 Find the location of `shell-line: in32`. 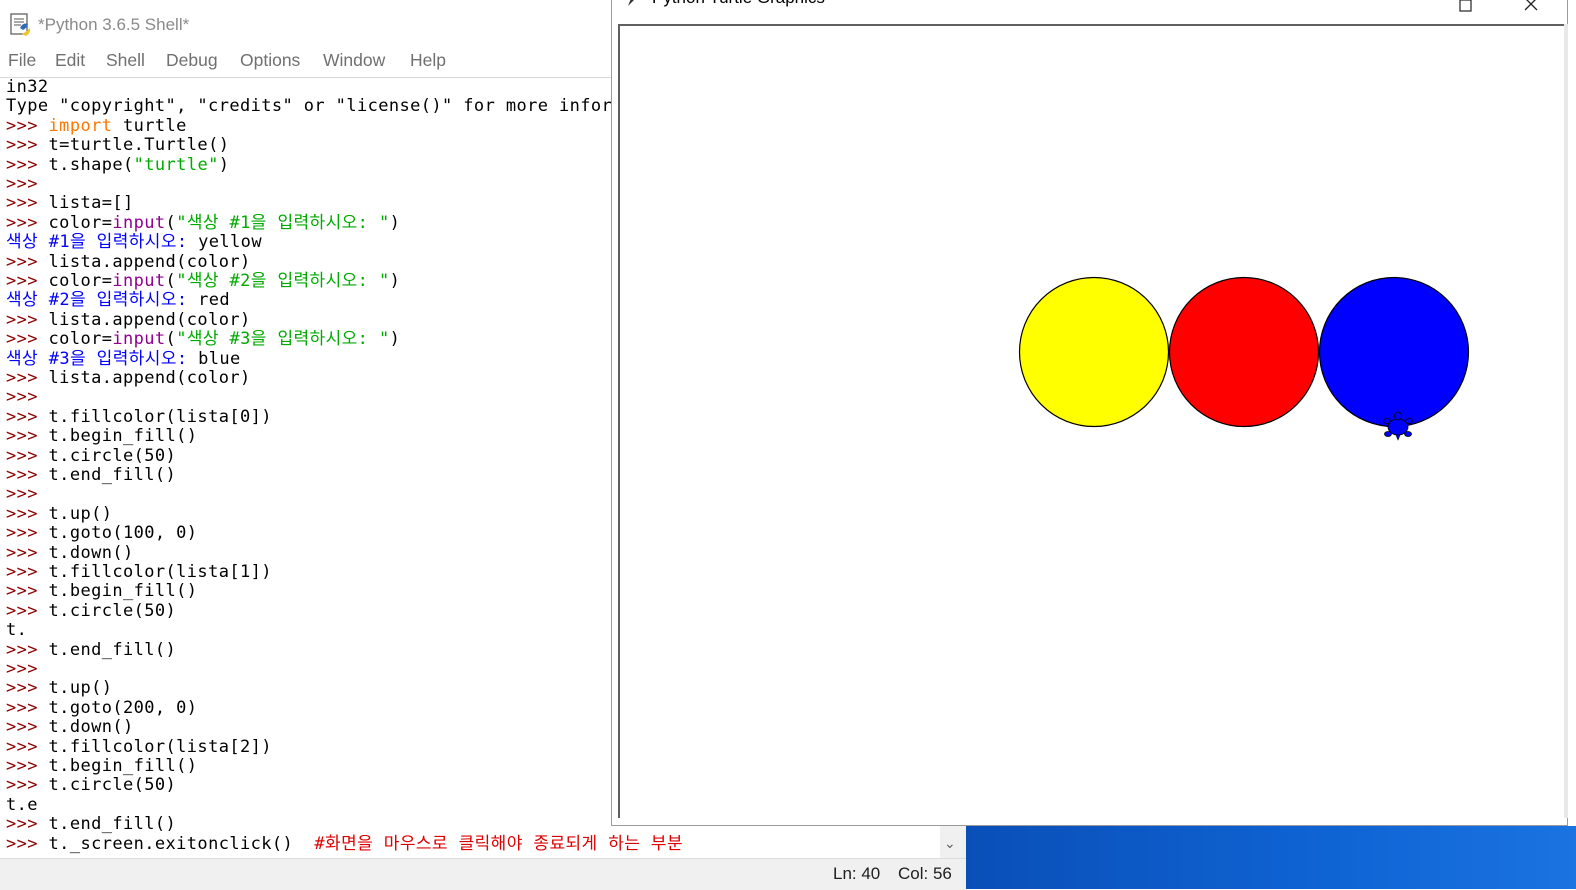

shell-line: in32 is located at coordinates (27, 87).